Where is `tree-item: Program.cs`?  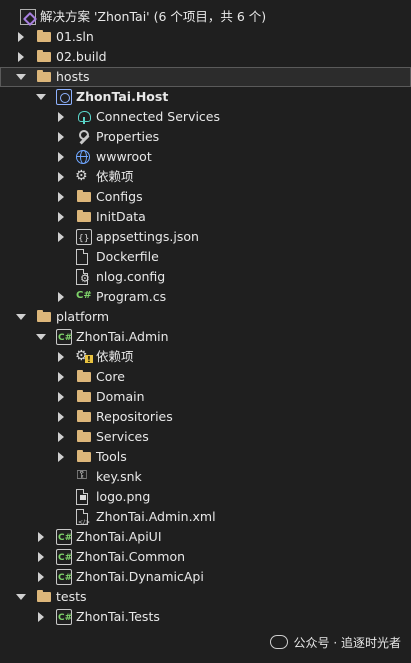
tree-item: Program.cs is located at coordinates (205, 296).